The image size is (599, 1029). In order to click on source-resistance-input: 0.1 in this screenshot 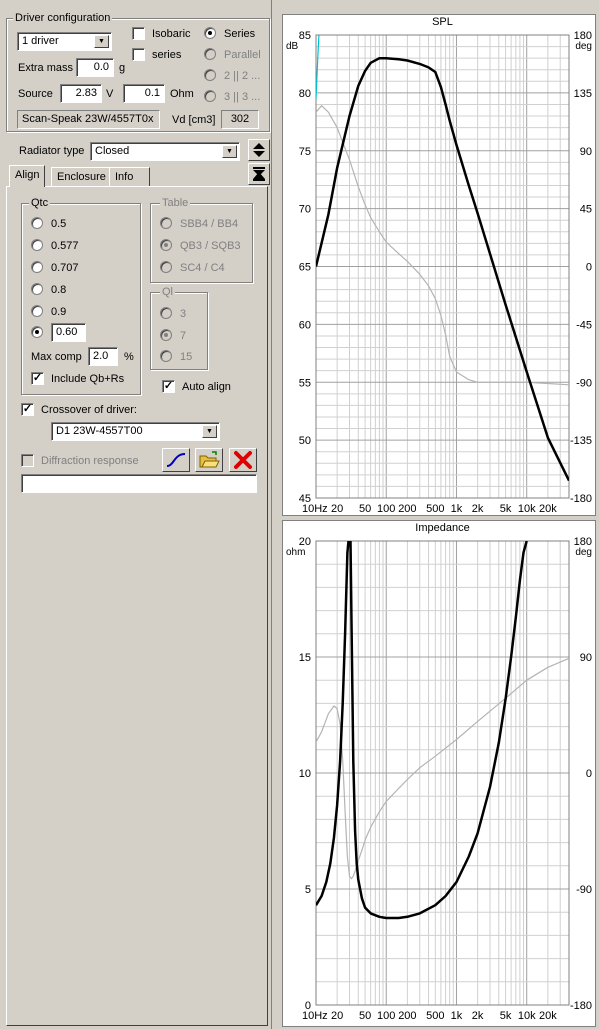, I will do `click(144, 93)`.